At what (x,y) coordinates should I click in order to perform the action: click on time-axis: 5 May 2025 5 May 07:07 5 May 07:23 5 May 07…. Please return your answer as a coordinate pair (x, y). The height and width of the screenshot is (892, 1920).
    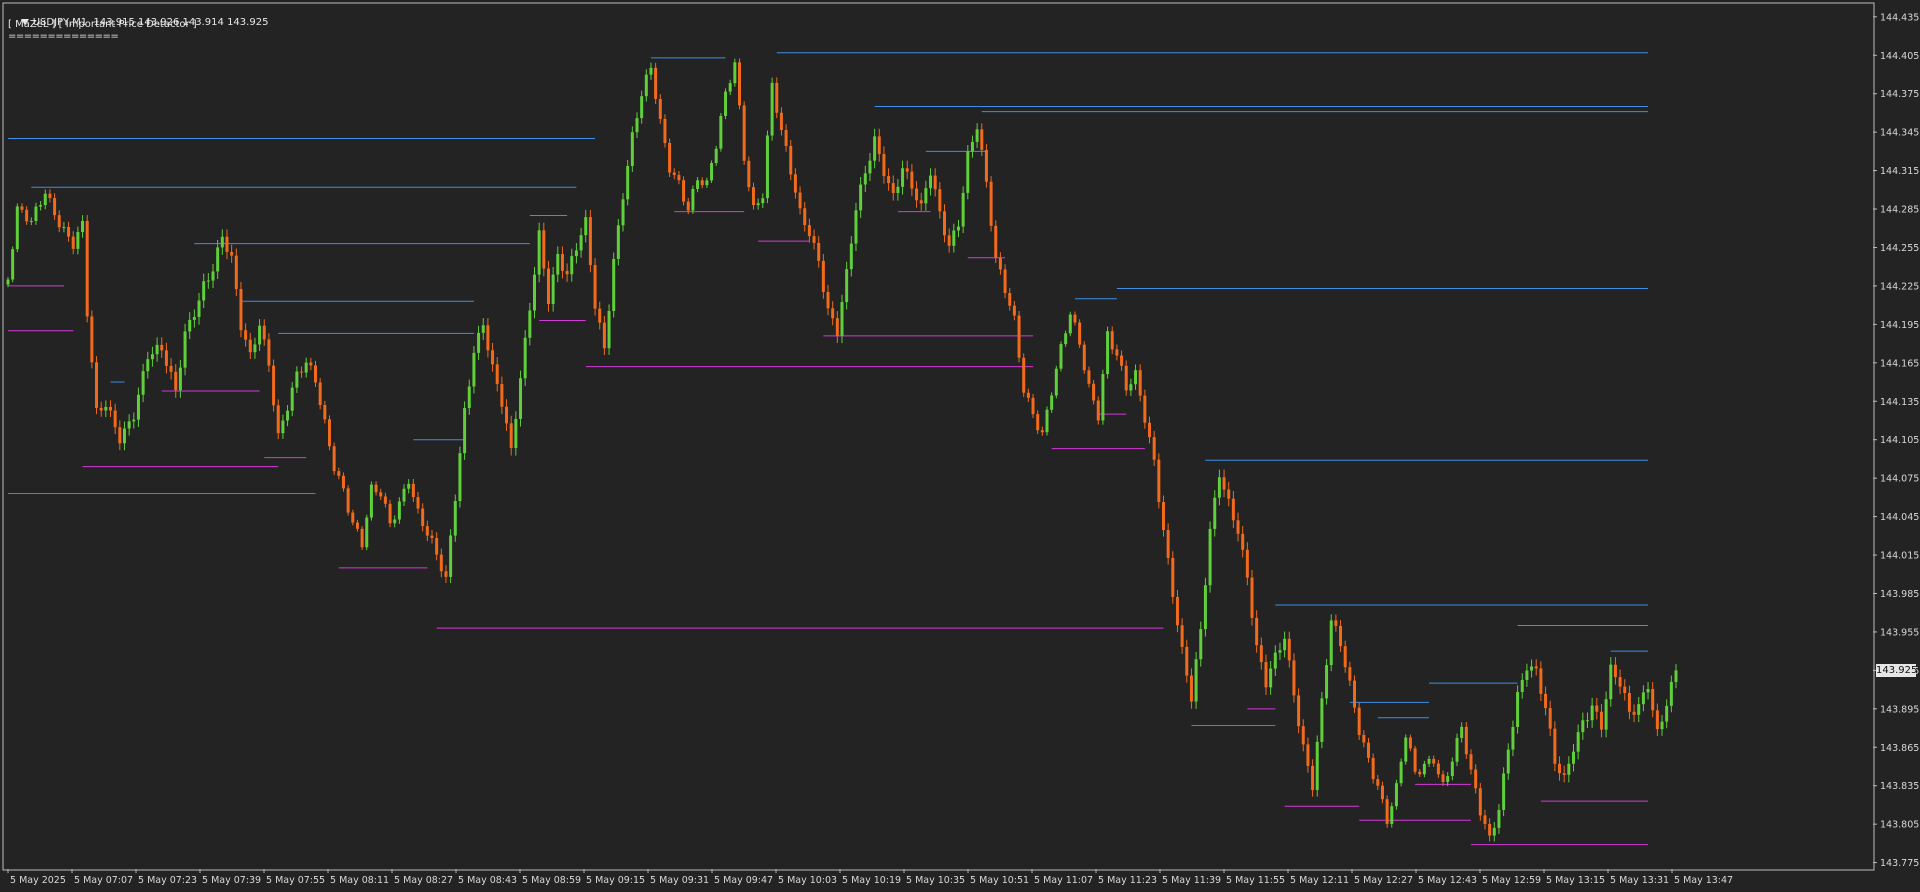
    Looking at the image, I should click on (870, 877).